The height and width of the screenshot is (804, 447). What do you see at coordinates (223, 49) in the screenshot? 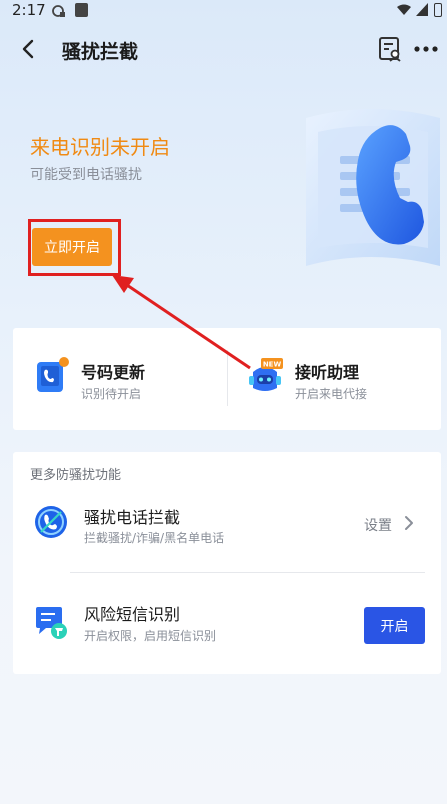
I see `top-app-bar: 骚扰拦截` at bounding box center [223, 49].